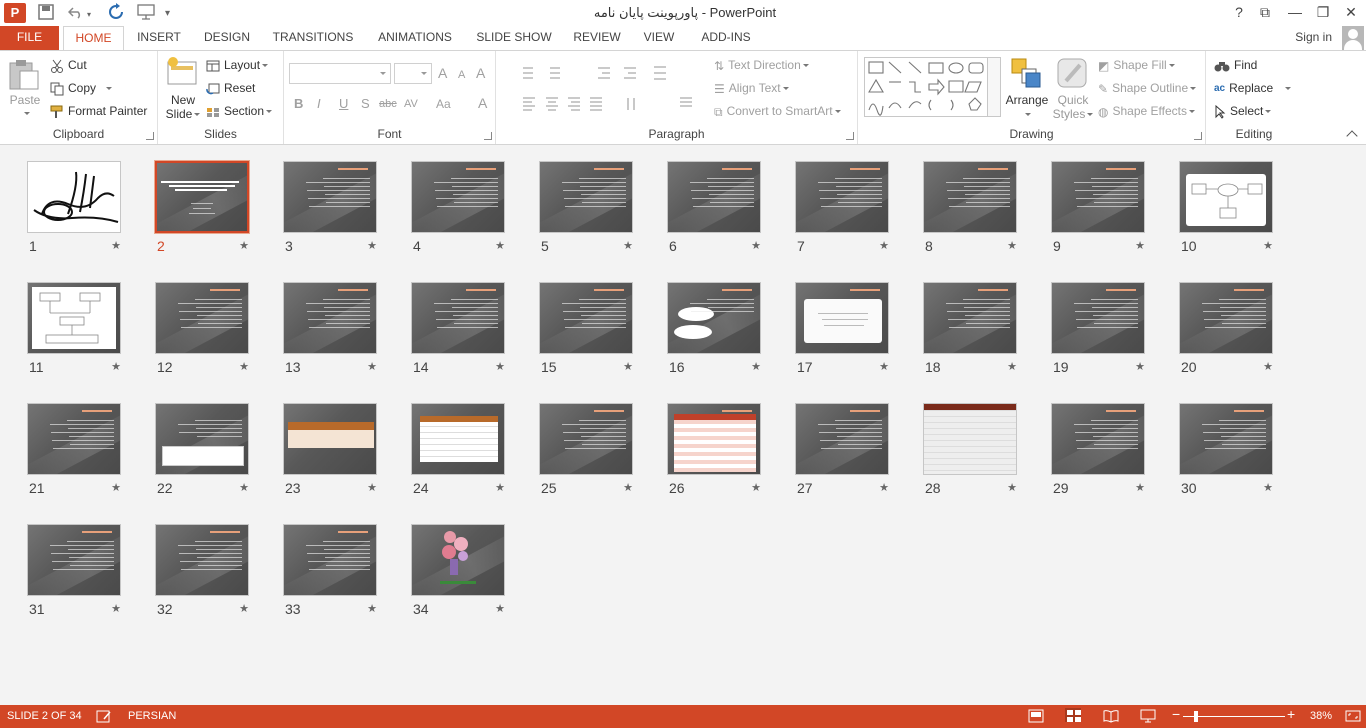 This screenshot has height=728, width=1366. I want to click on shape-effects-button: ◍ Shape Effects, so click(1146, 111).